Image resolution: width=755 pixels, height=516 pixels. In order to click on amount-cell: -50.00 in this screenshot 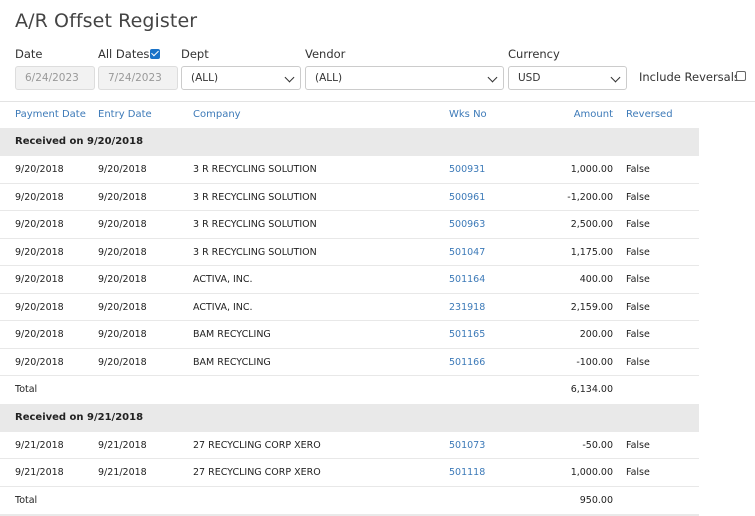, I will do `click(597, 445)`.